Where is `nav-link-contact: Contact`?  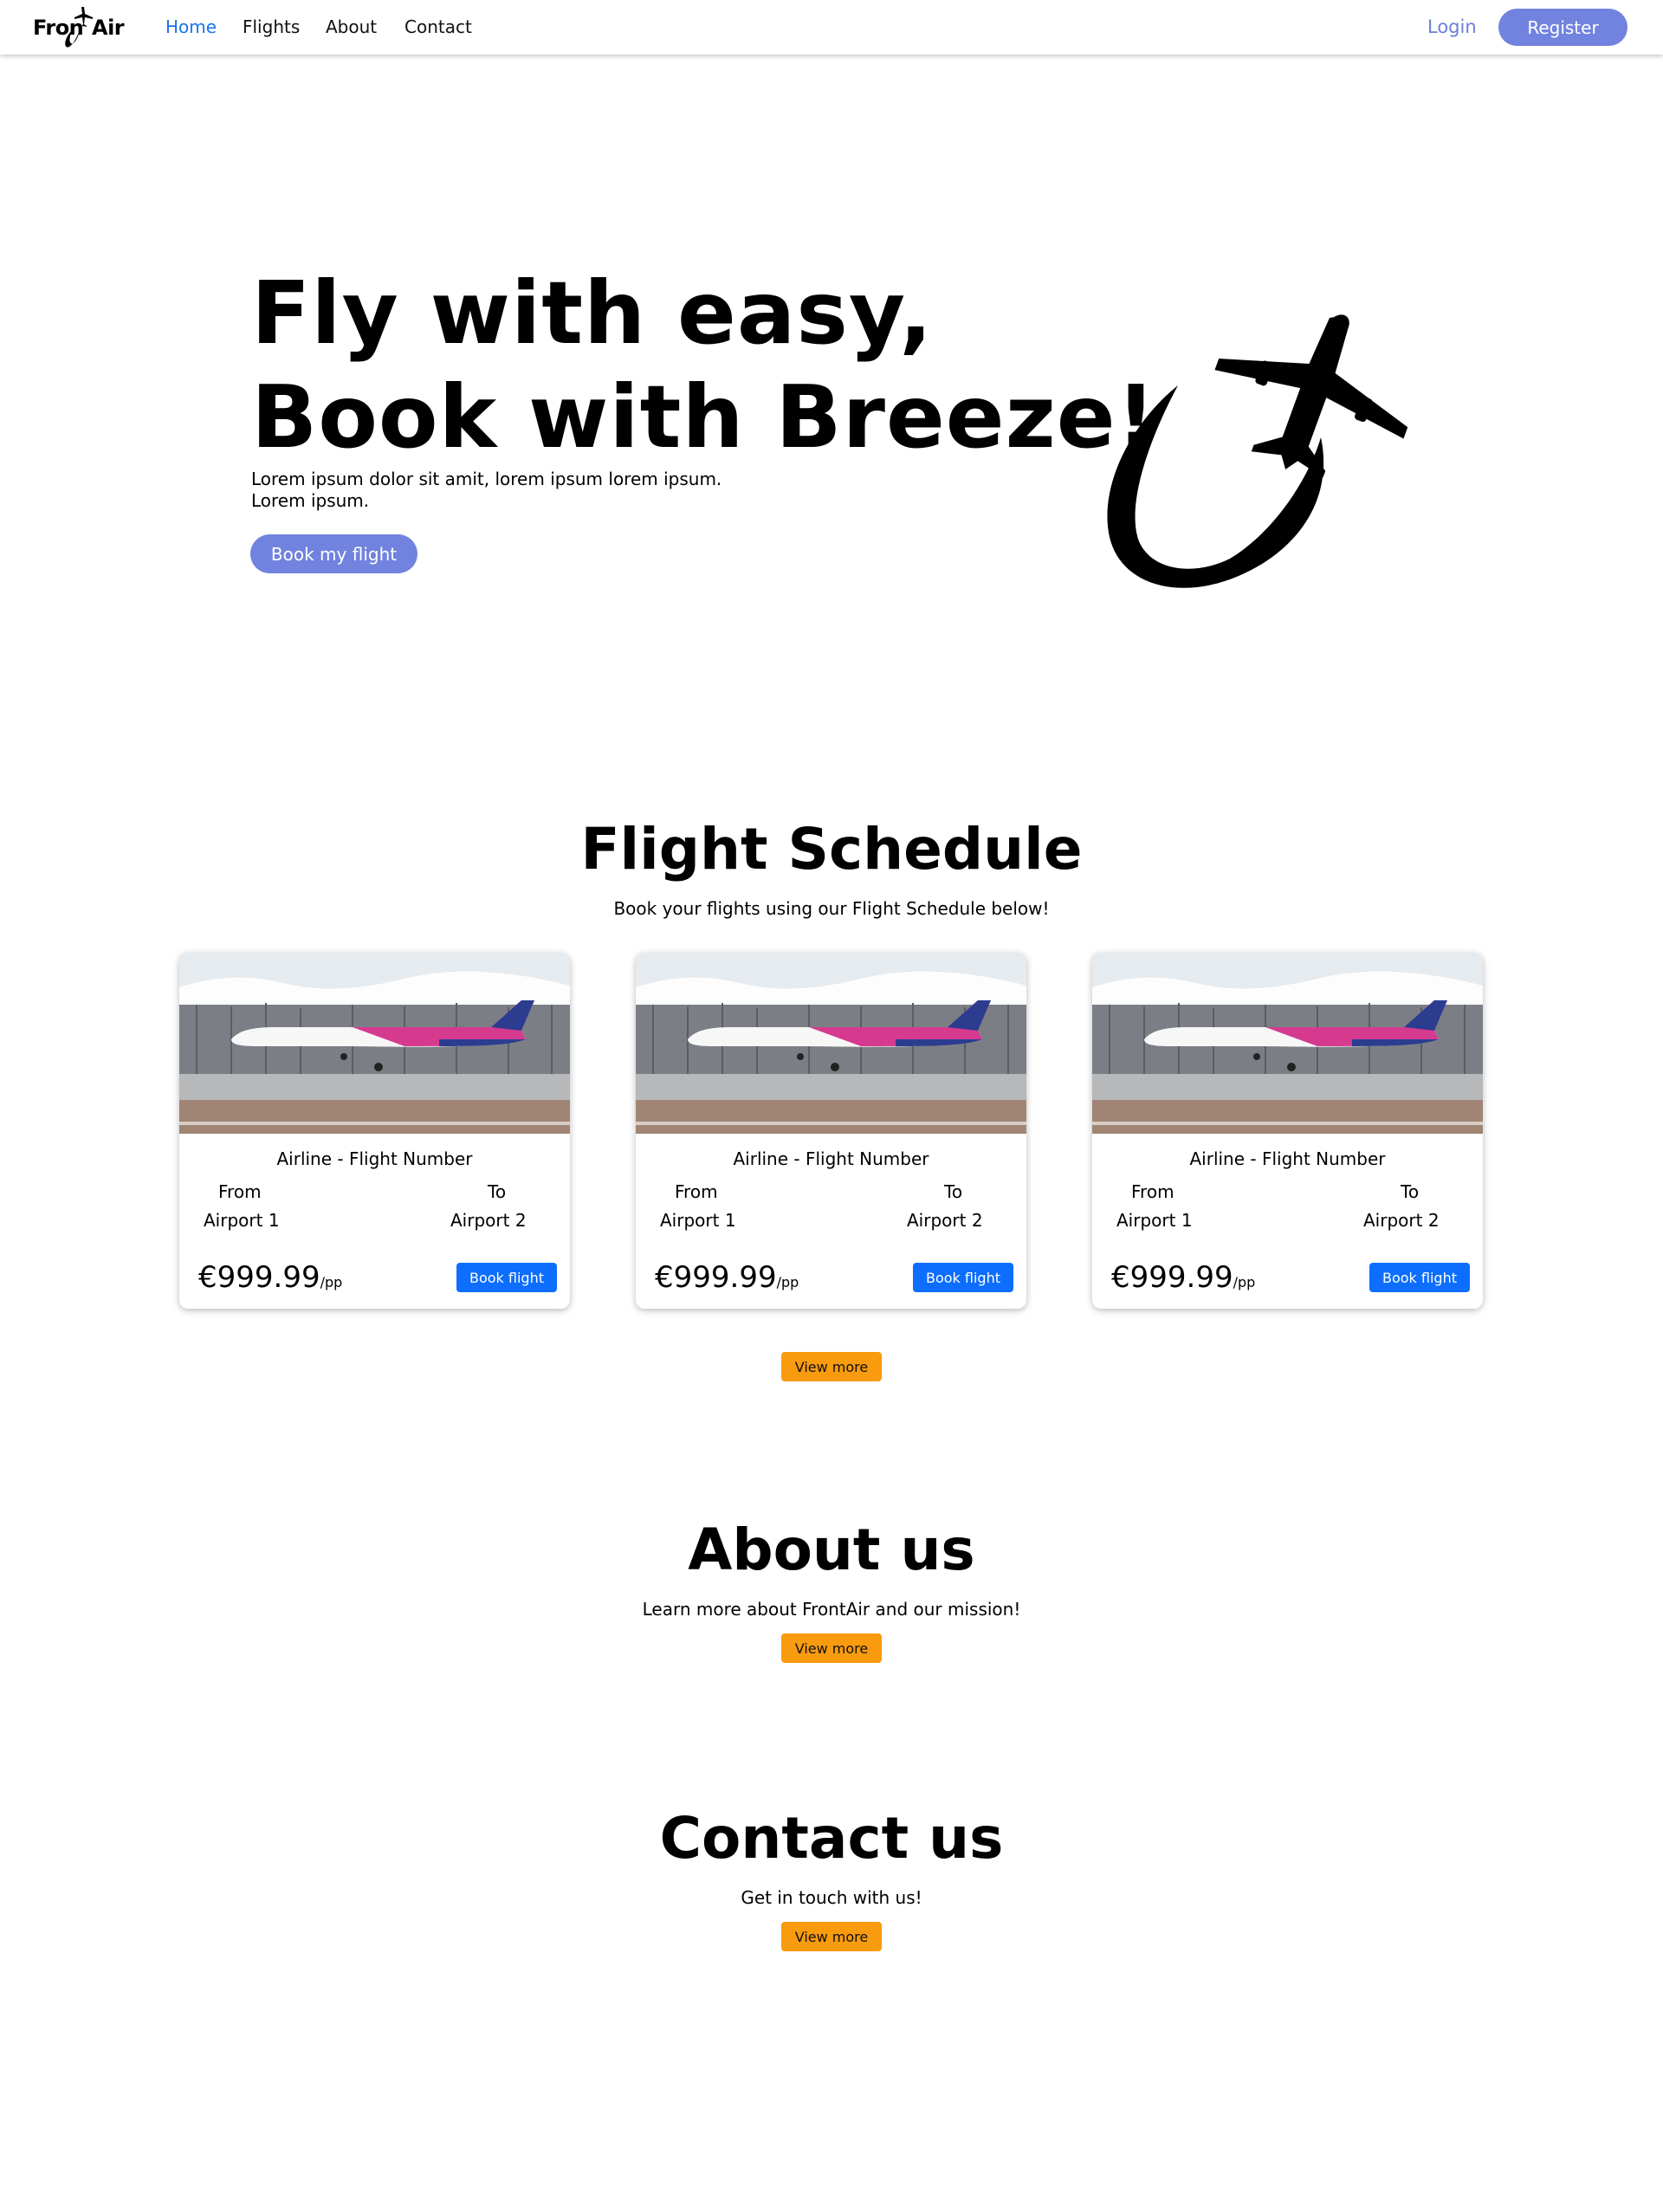
nav-link-contact: Contact is located at coordinates (438, 26).